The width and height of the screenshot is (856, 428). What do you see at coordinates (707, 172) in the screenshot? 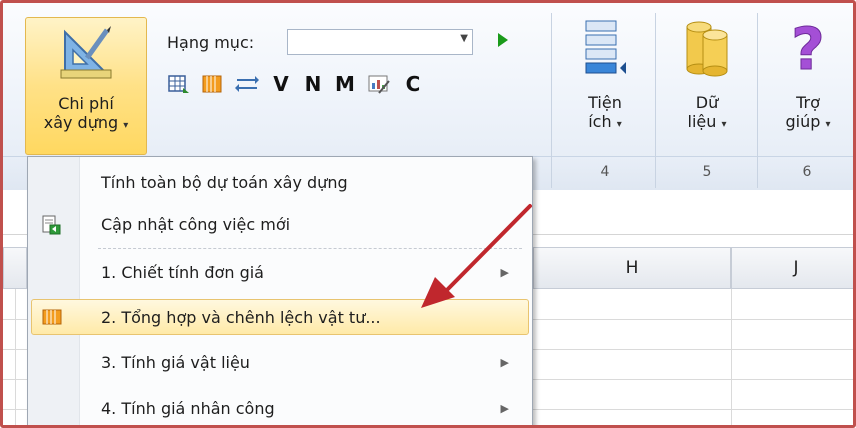
I see `group-number-5: 5` at bounding box center [707, 172].